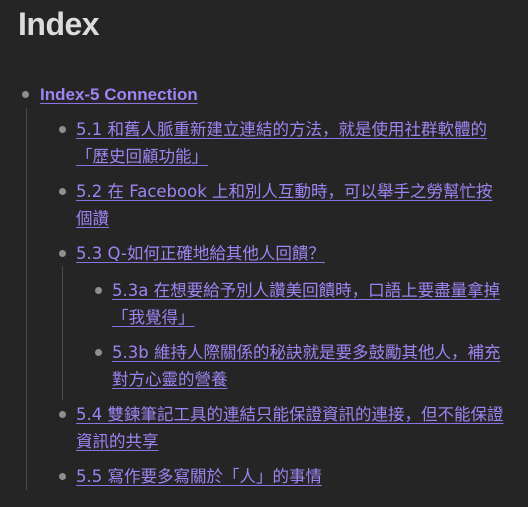 The image size is (528, 507). What do you see at coordinates (313, 366) in the screenshot?
I see `outline-item-5-3b: 5.3b 維持人際關係的秘訣就是要多鼓勵其他人，補充對方心靈的營養` at bounding box center [313, 366].